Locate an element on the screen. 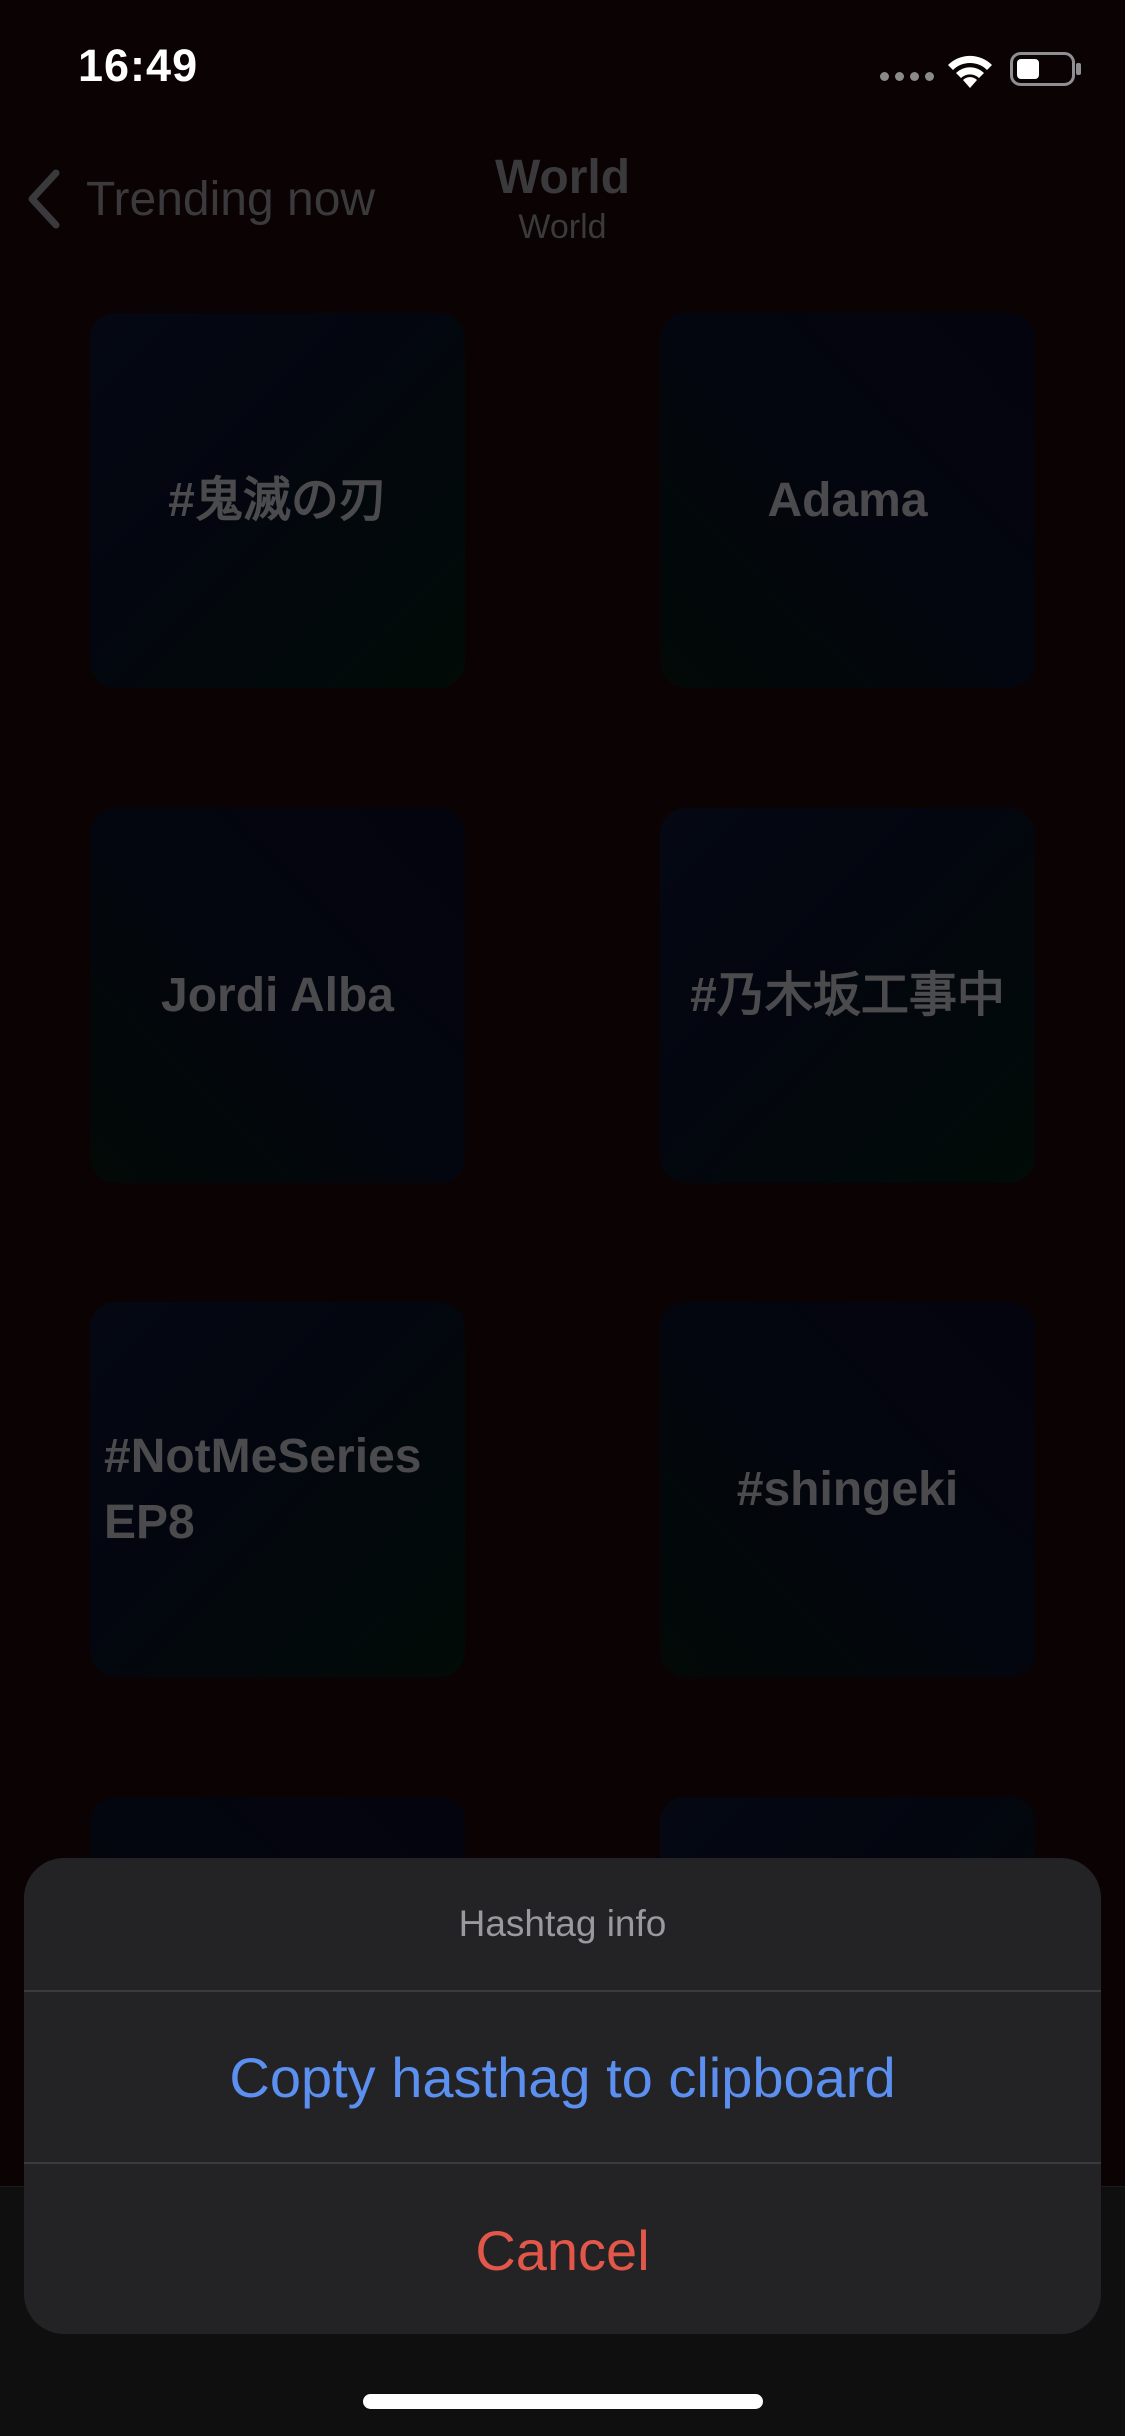 Image resolution: width=1125 pixels, height=2436 pixels. page-subtitle: World is located at coordinates (562, 227).